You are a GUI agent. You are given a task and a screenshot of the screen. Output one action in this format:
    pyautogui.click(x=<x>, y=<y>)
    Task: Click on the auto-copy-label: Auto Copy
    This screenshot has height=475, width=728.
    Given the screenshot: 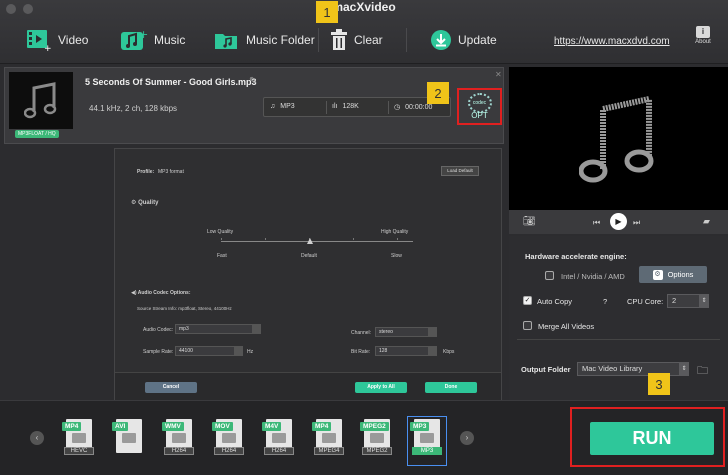 What is the action you would take?
    pyautogui.click(x=555, y=301)
    